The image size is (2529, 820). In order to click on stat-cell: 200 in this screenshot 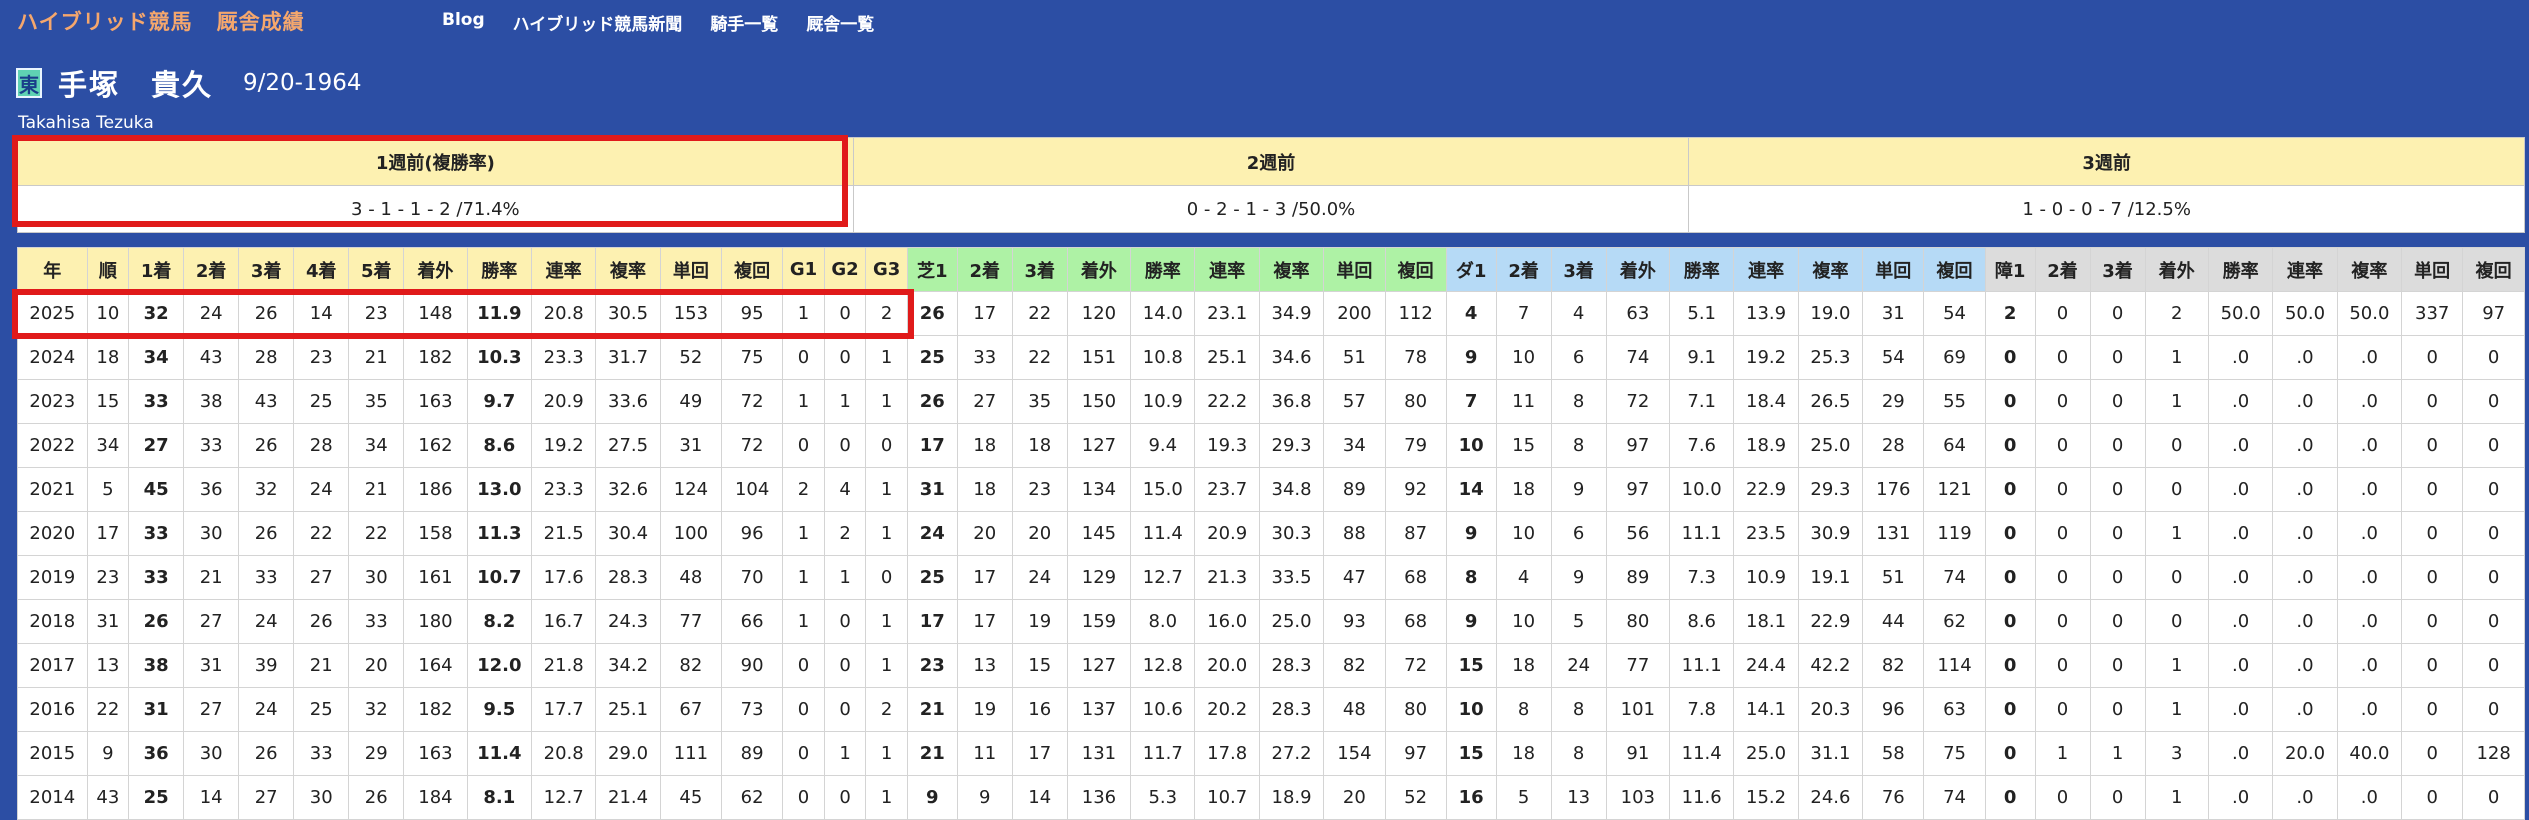, I will do `click(1354, 313)`.